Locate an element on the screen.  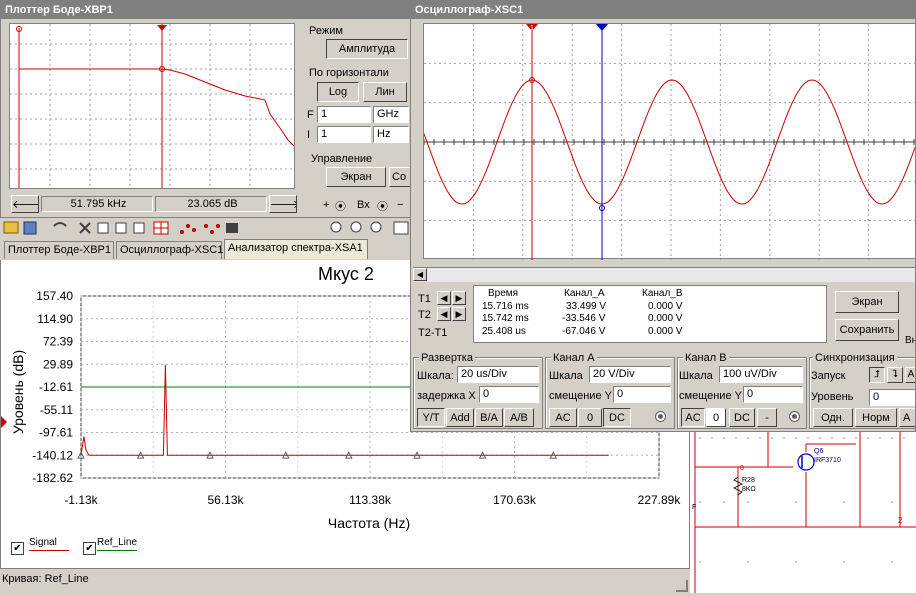
tab-oscilloscope: Осциллограф-XSC1 is located at coordinates (169, 250).